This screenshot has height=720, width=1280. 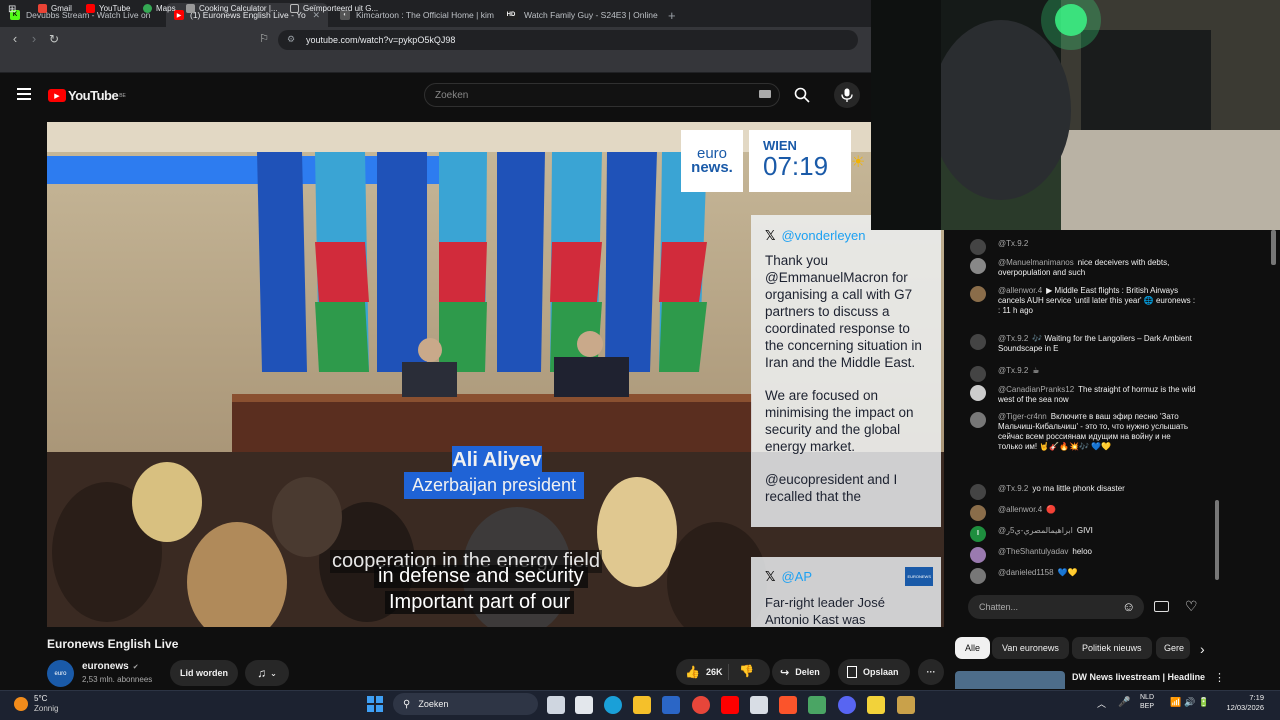 What do you see at coordinates (55, 8) in the screenshot?
I see `bookmark-gmail: Gmail` at bounding box center [55, 8].